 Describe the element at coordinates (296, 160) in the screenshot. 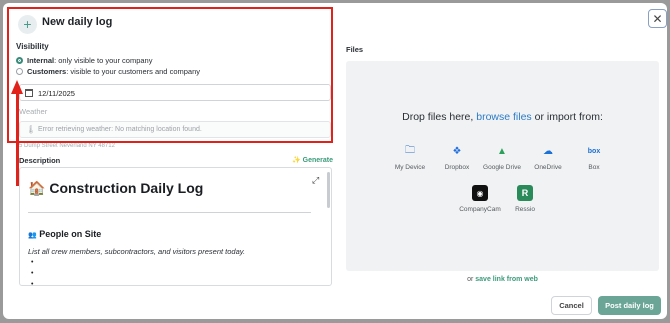

I see `sparkle-icon: ✨` at that location.